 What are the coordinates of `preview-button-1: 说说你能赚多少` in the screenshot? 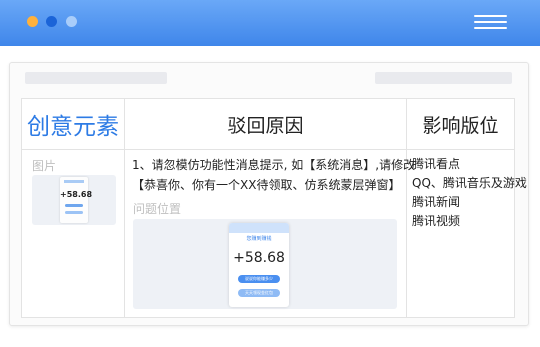 It's located at (259, 279).